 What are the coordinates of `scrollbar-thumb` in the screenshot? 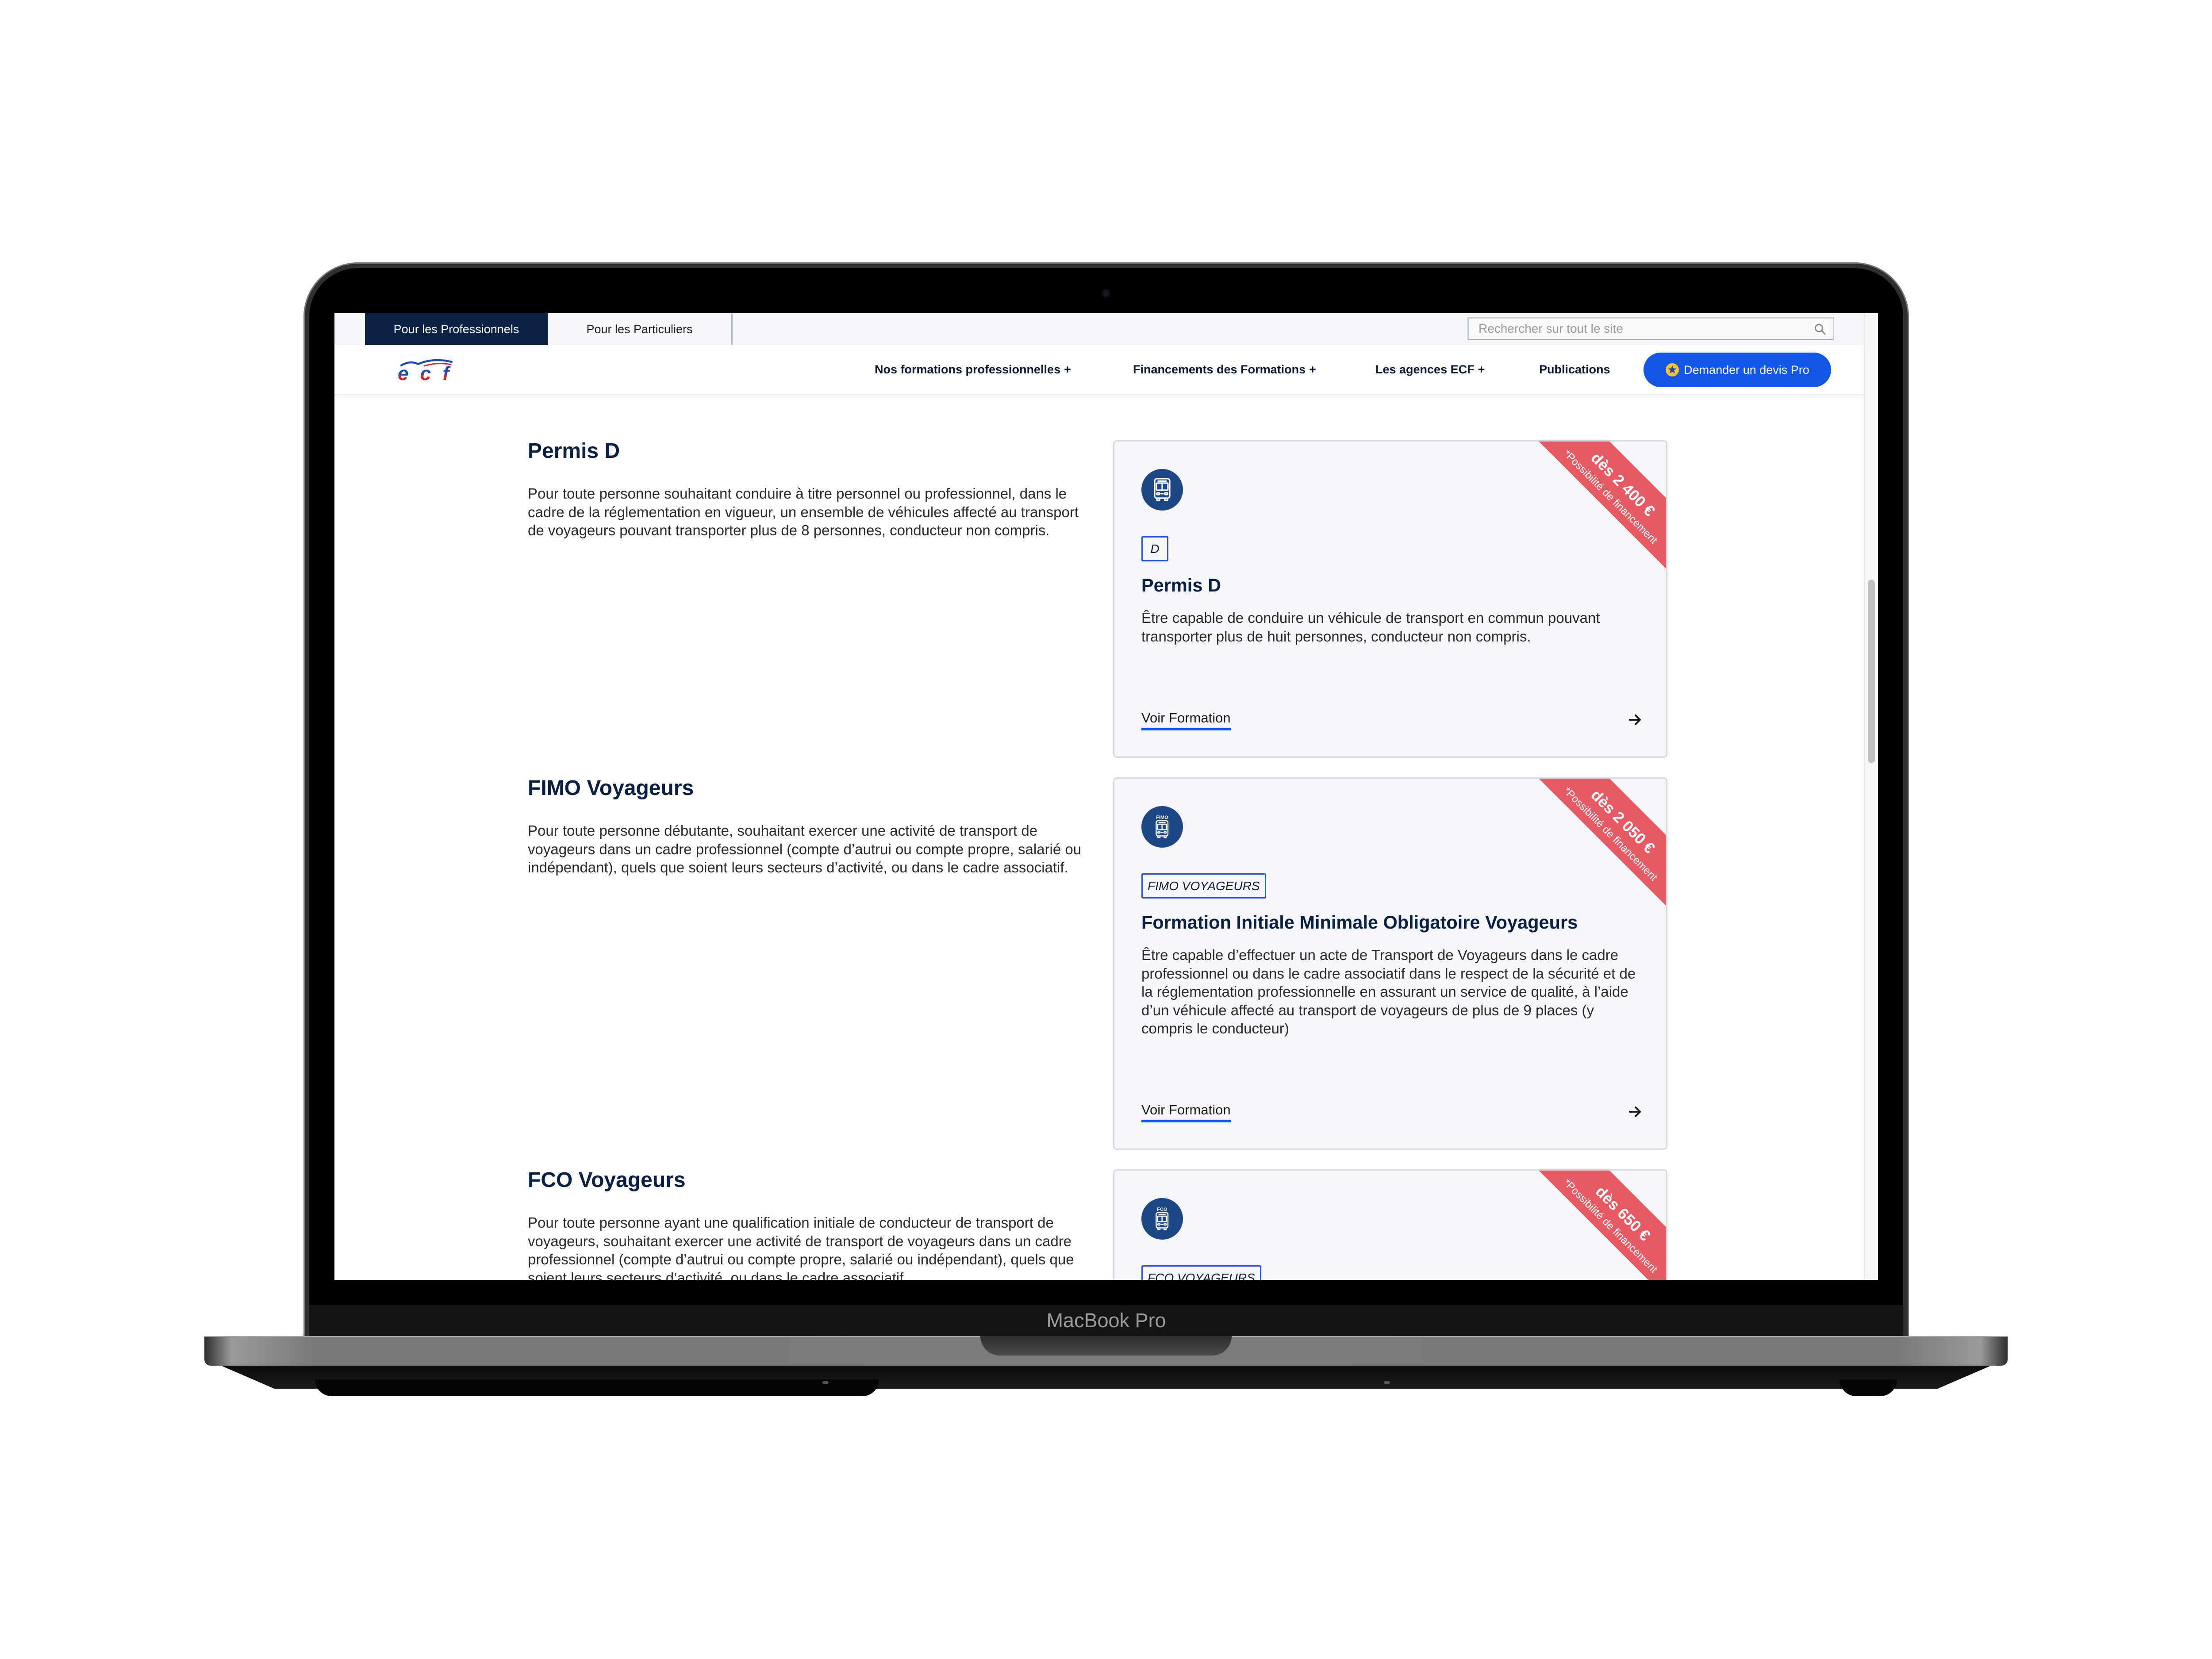 It's located at (1872, 671).